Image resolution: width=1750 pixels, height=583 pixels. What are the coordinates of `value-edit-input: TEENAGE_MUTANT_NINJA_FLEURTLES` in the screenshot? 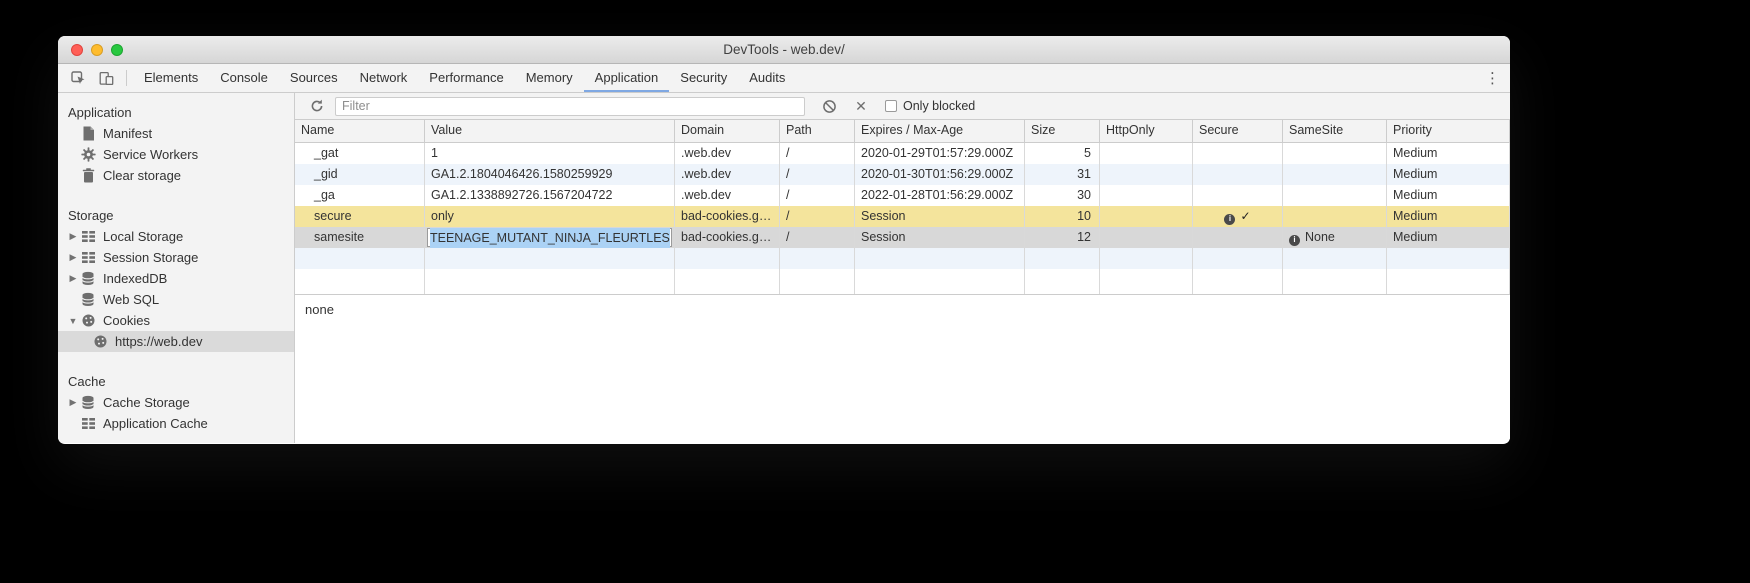 It's located at (549, 237).